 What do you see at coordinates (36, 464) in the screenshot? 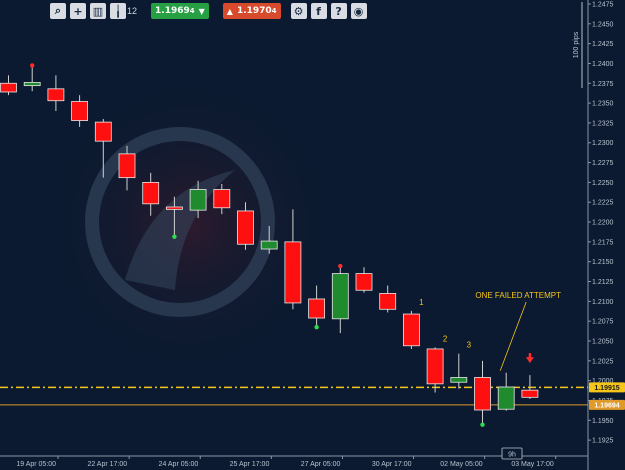
I see `time-axis-label: 19 Apr 05:00` at bounding box center [36, 464].